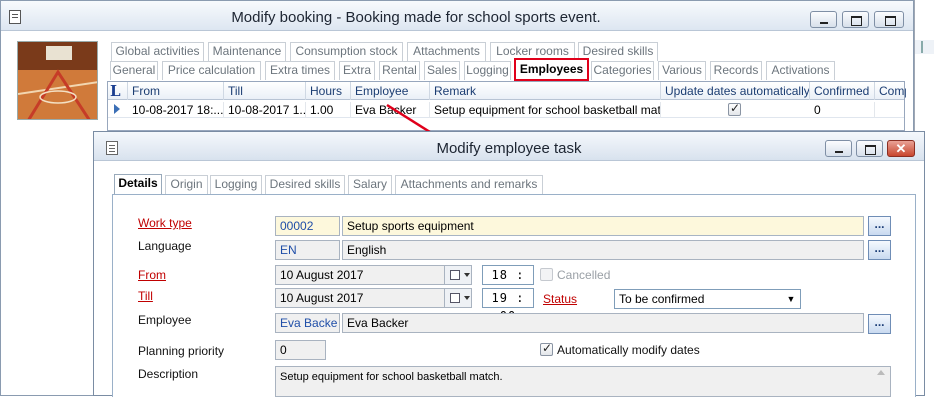 The width and height of the screenshot is (934, 397). I want to click on language-name-field: English, so click(603, 250).